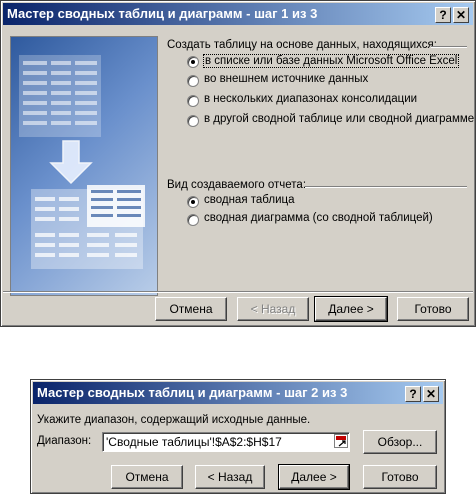 The width and height of the screenshot is (476, 497). What do you see at coordinates (193, 62) in the screenshot?
I see `source-option-list-radio` at bounding box center [193, 62].